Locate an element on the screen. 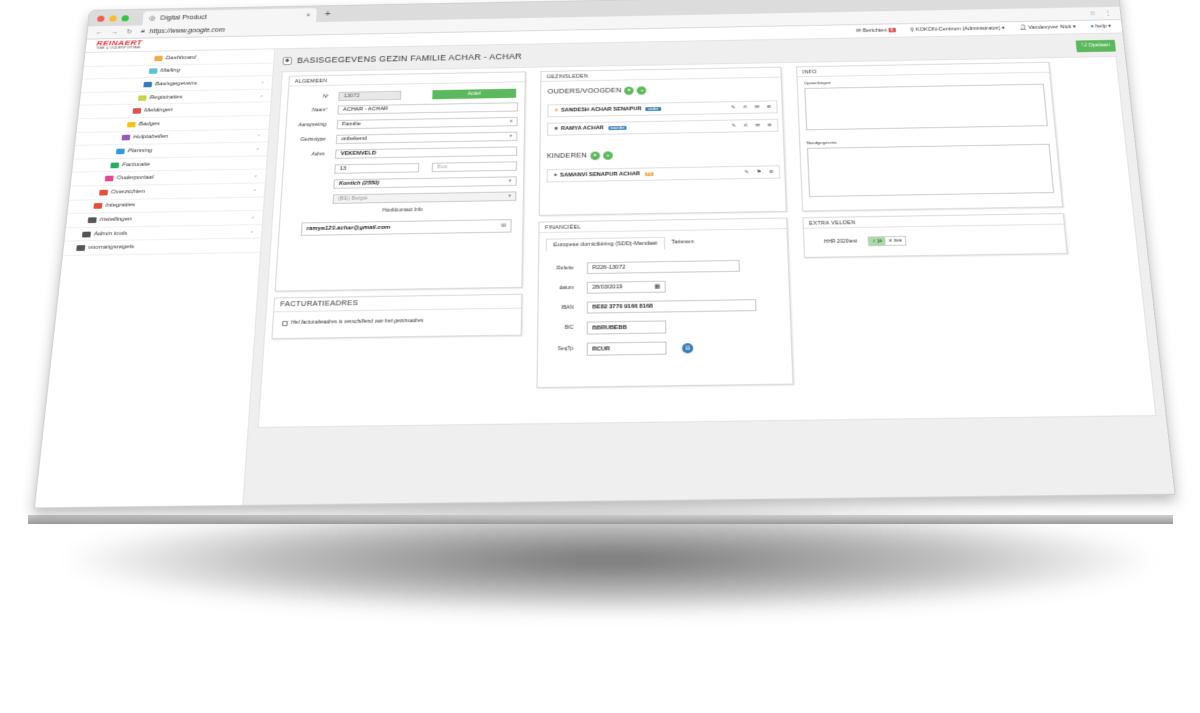 This screenshot has width=1200, height=713. gezinstype-value: onbekend is located at coordinates (354, 139).